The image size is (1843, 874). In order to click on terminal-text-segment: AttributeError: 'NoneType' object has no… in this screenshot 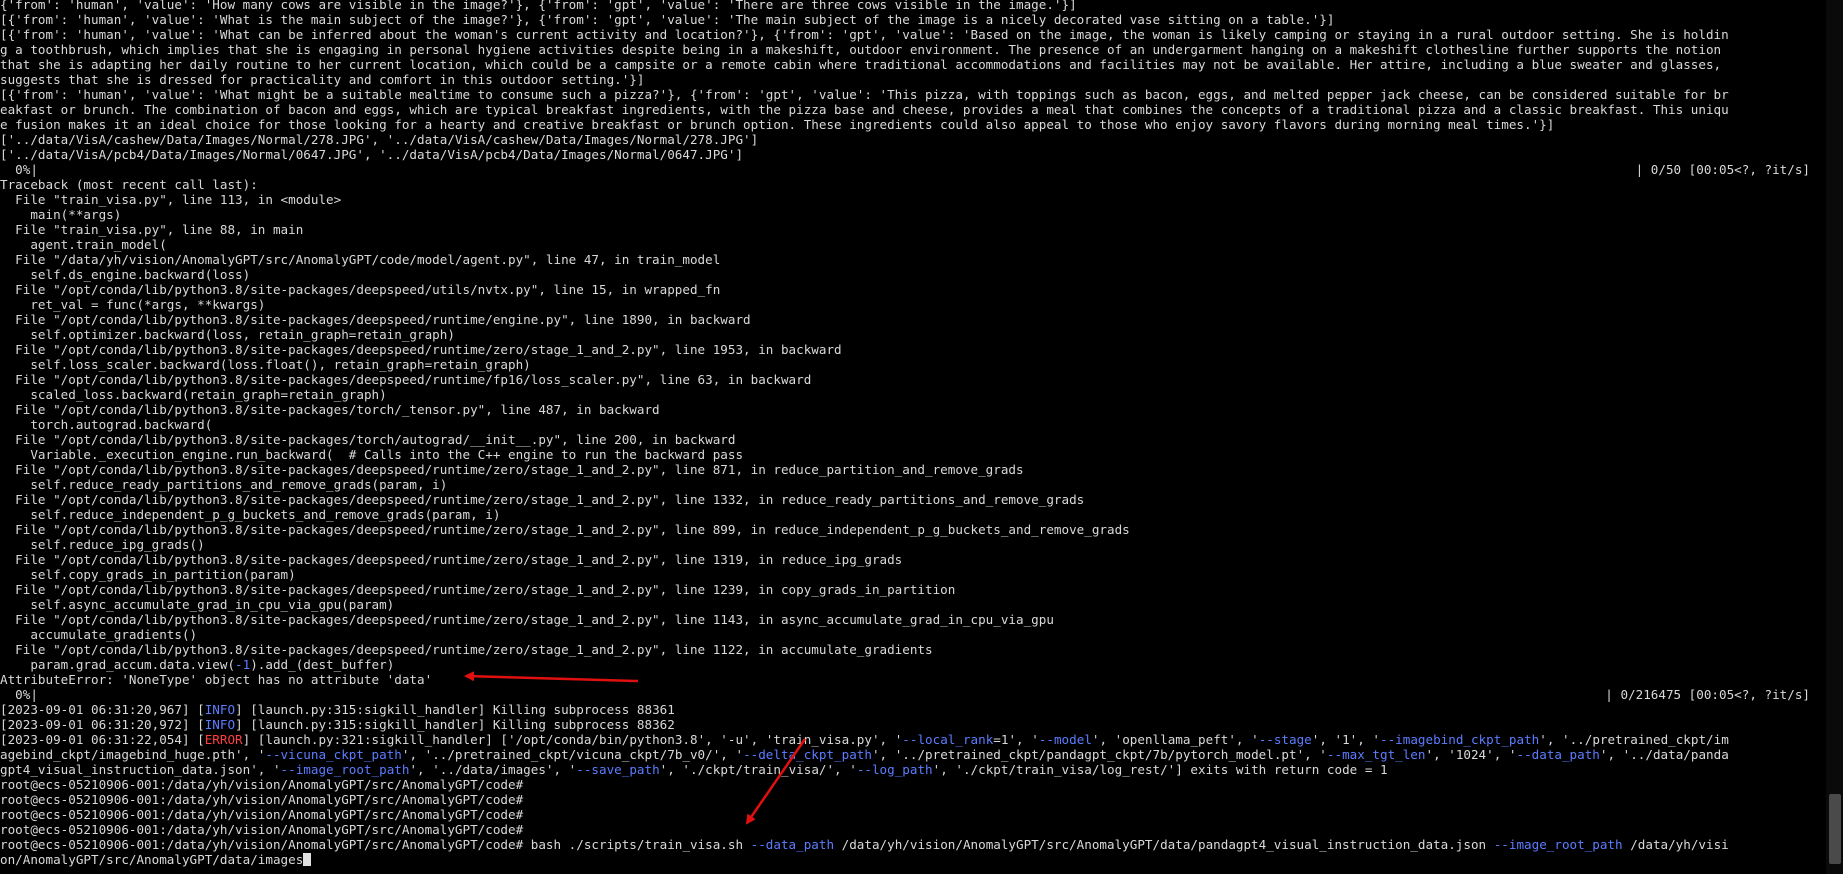, I will do `click(216, 679)`.